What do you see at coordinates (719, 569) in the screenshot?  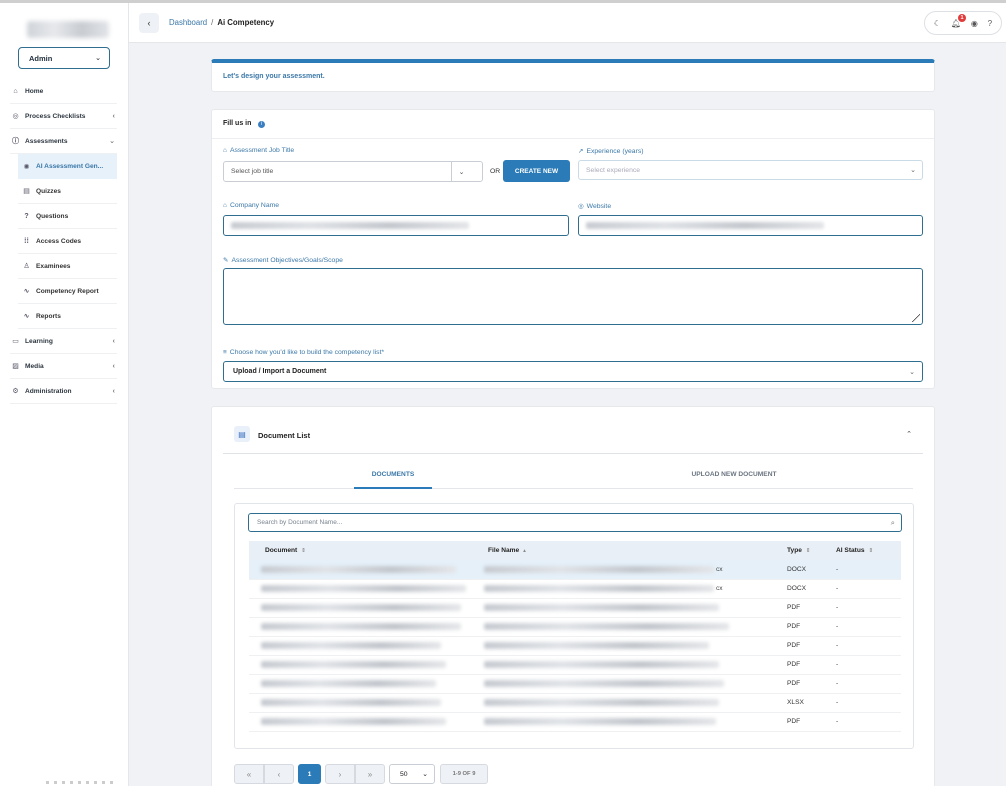 I see `file-extension: cx` at bounding box center [719, 569].